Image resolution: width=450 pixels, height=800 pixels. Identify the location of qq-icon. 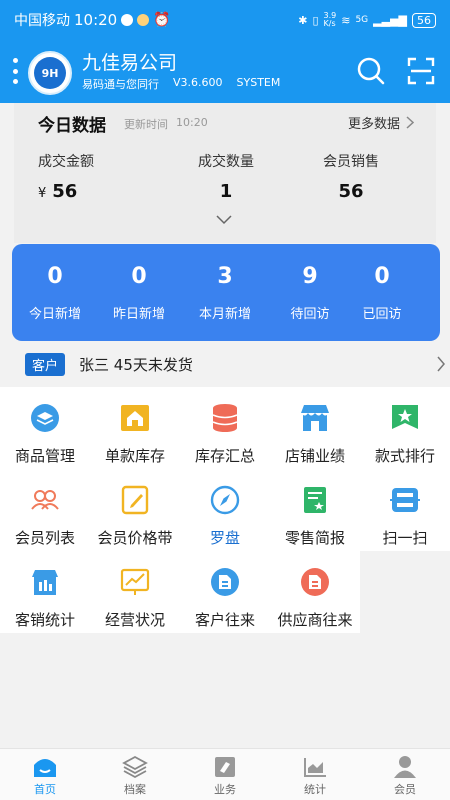
(127, 20).